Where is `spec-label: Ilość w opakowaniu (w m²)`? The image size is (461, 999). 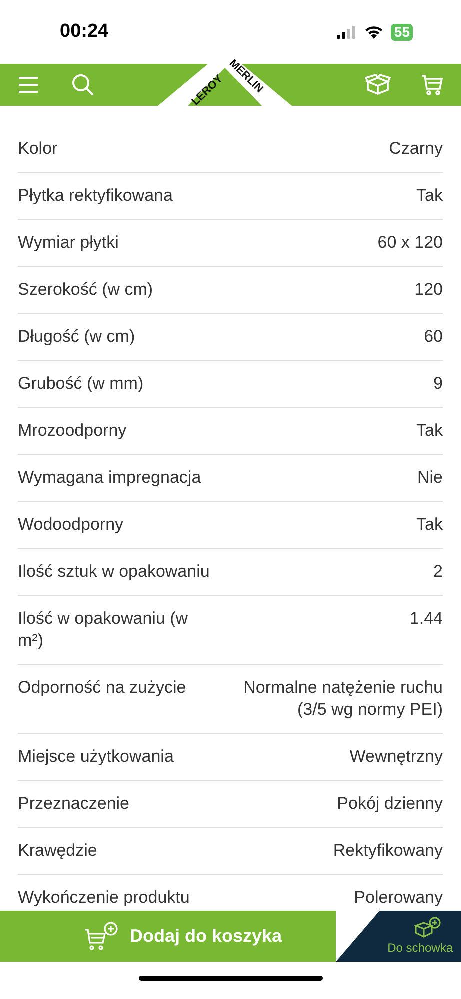
spec-label: Ilość w opakowaniu (w m²) is located at coordinates (104, 630).